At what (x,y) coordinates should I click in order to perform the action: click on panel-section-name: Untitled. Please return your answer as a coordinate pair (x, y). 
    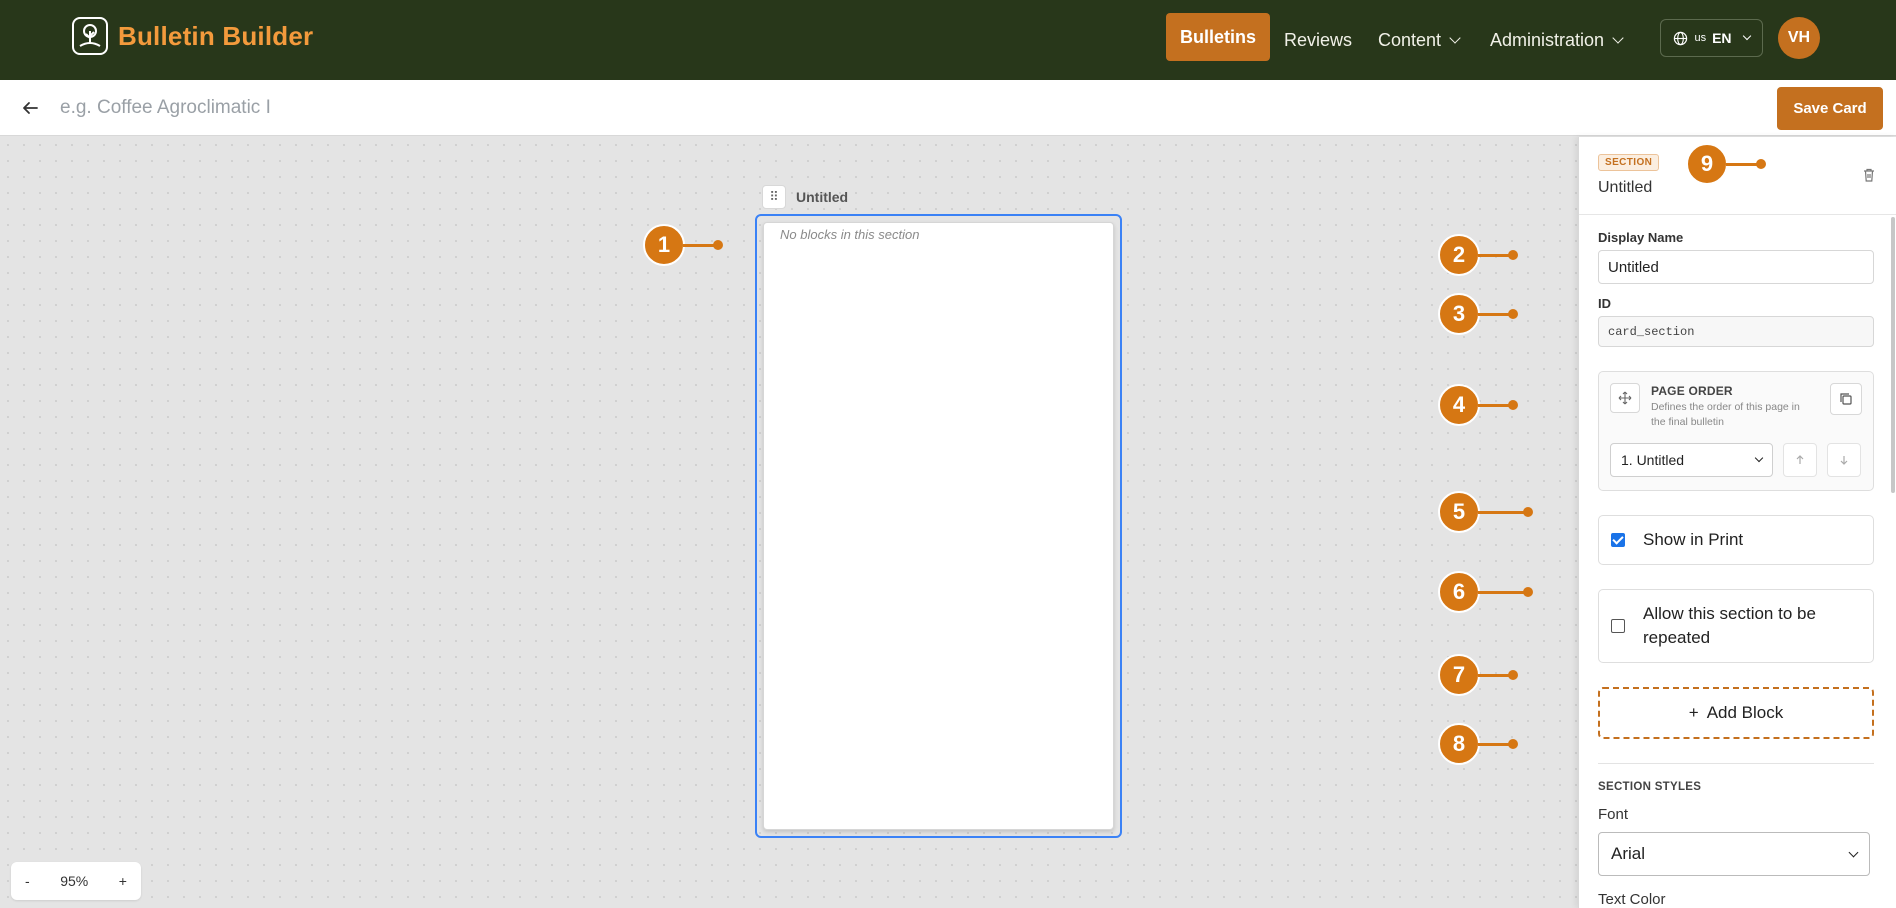
    Looking at the image, I should click on (1625, 187).